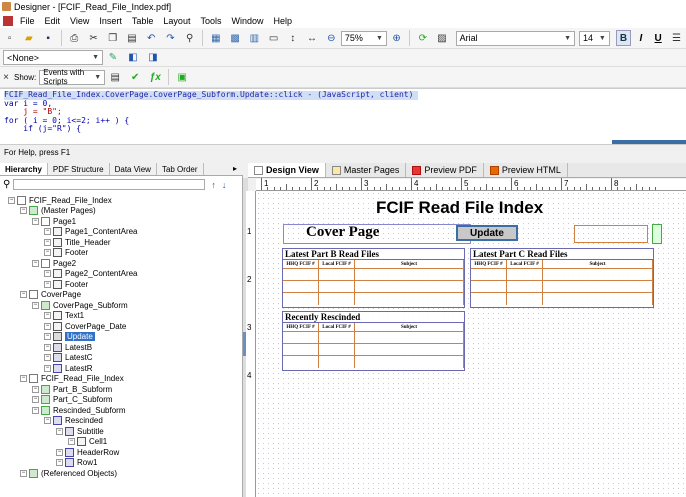  What do you see at coordinates (676, 38) in the screenshot?
I see `align-left-icon: ☰` at bounding box center [676, 38].